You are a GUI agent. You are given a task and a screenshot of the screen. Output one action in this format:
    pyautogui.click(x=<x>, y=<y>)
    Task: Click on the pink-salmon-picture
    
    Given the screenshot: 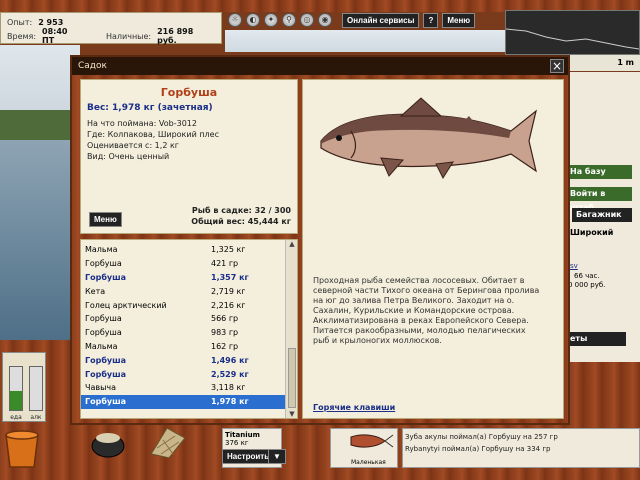 What is the action you would take?
    pyautogui.click(x=428, y=138)
    